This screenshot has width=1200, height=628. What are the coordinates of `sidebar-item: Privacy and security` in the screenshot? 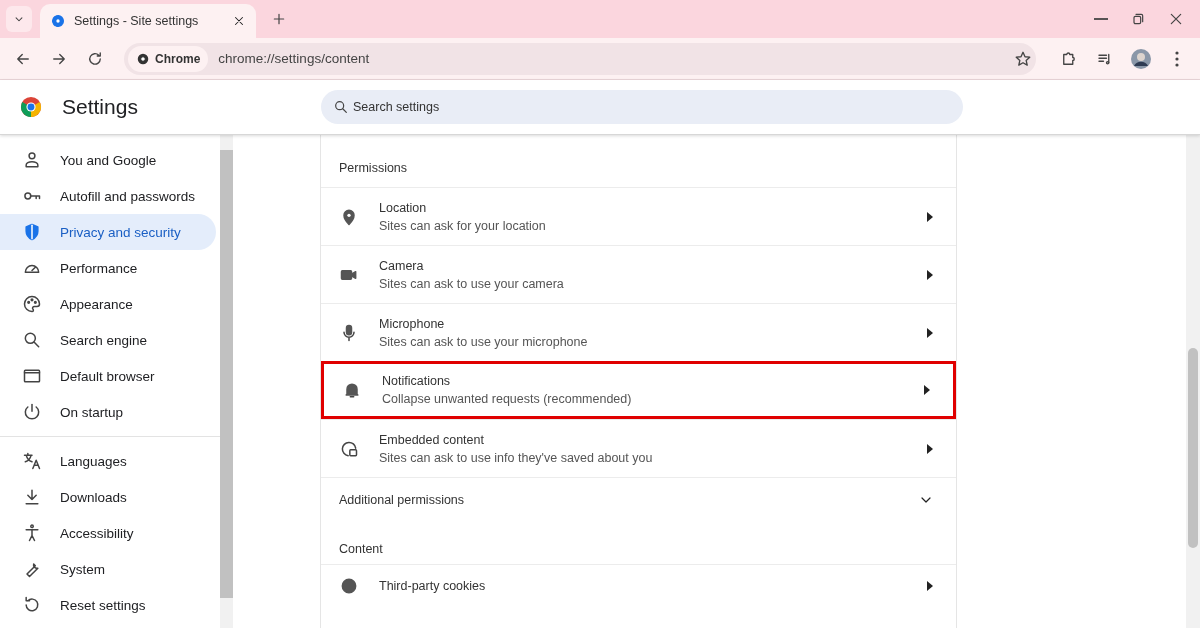 It's located at (108, 232).